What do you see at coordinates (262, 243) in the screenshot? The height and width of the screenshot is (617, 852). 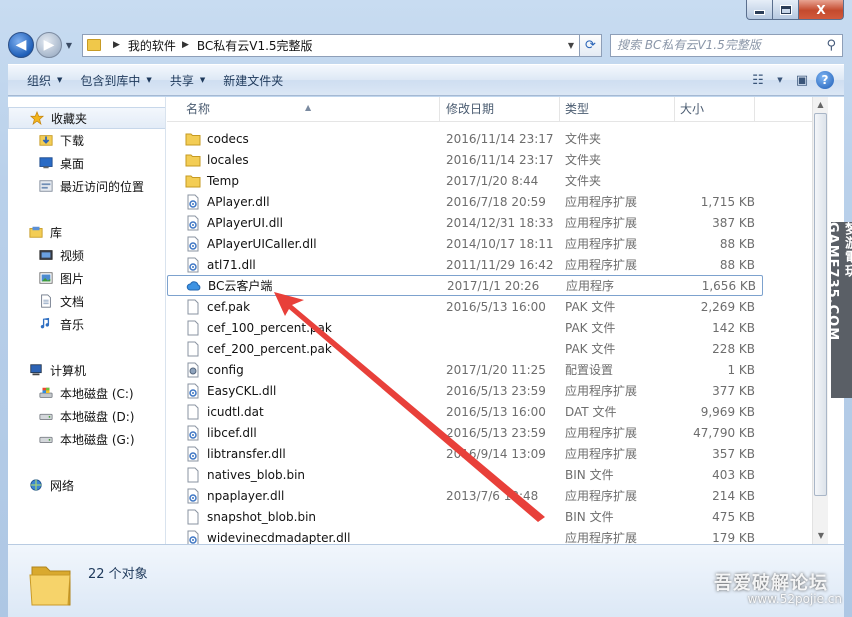 I see `file-name: APlayerUICaller.dll` at bounding box center [262, 243].